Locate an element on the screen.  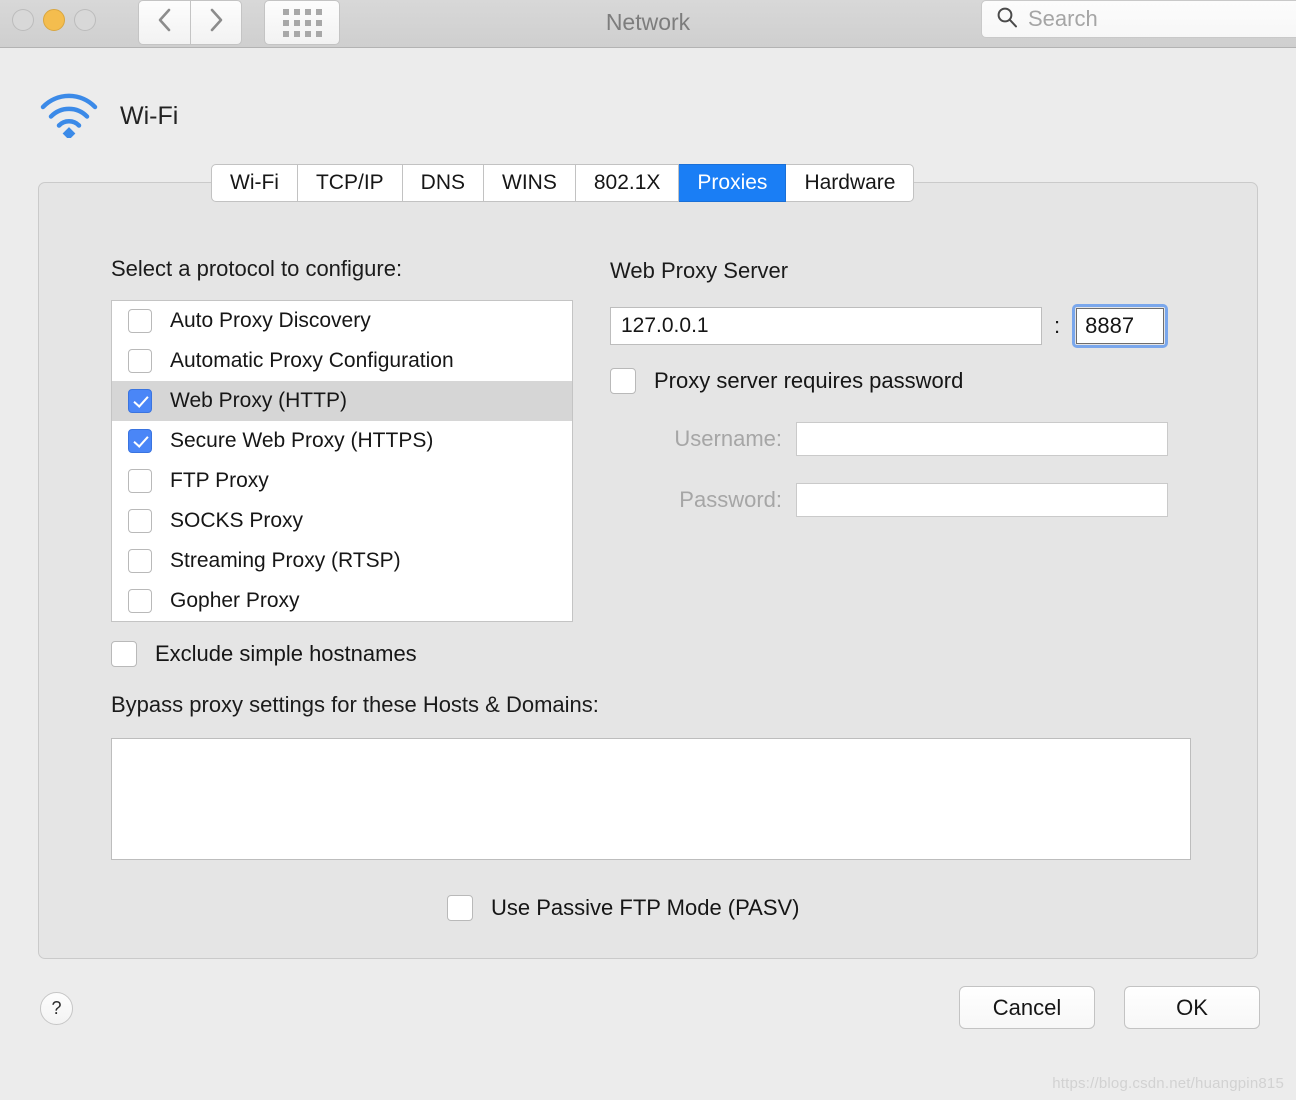
protocol-row-gopher-proxy: Gopher Proxy is located at coordinates (342, 601).